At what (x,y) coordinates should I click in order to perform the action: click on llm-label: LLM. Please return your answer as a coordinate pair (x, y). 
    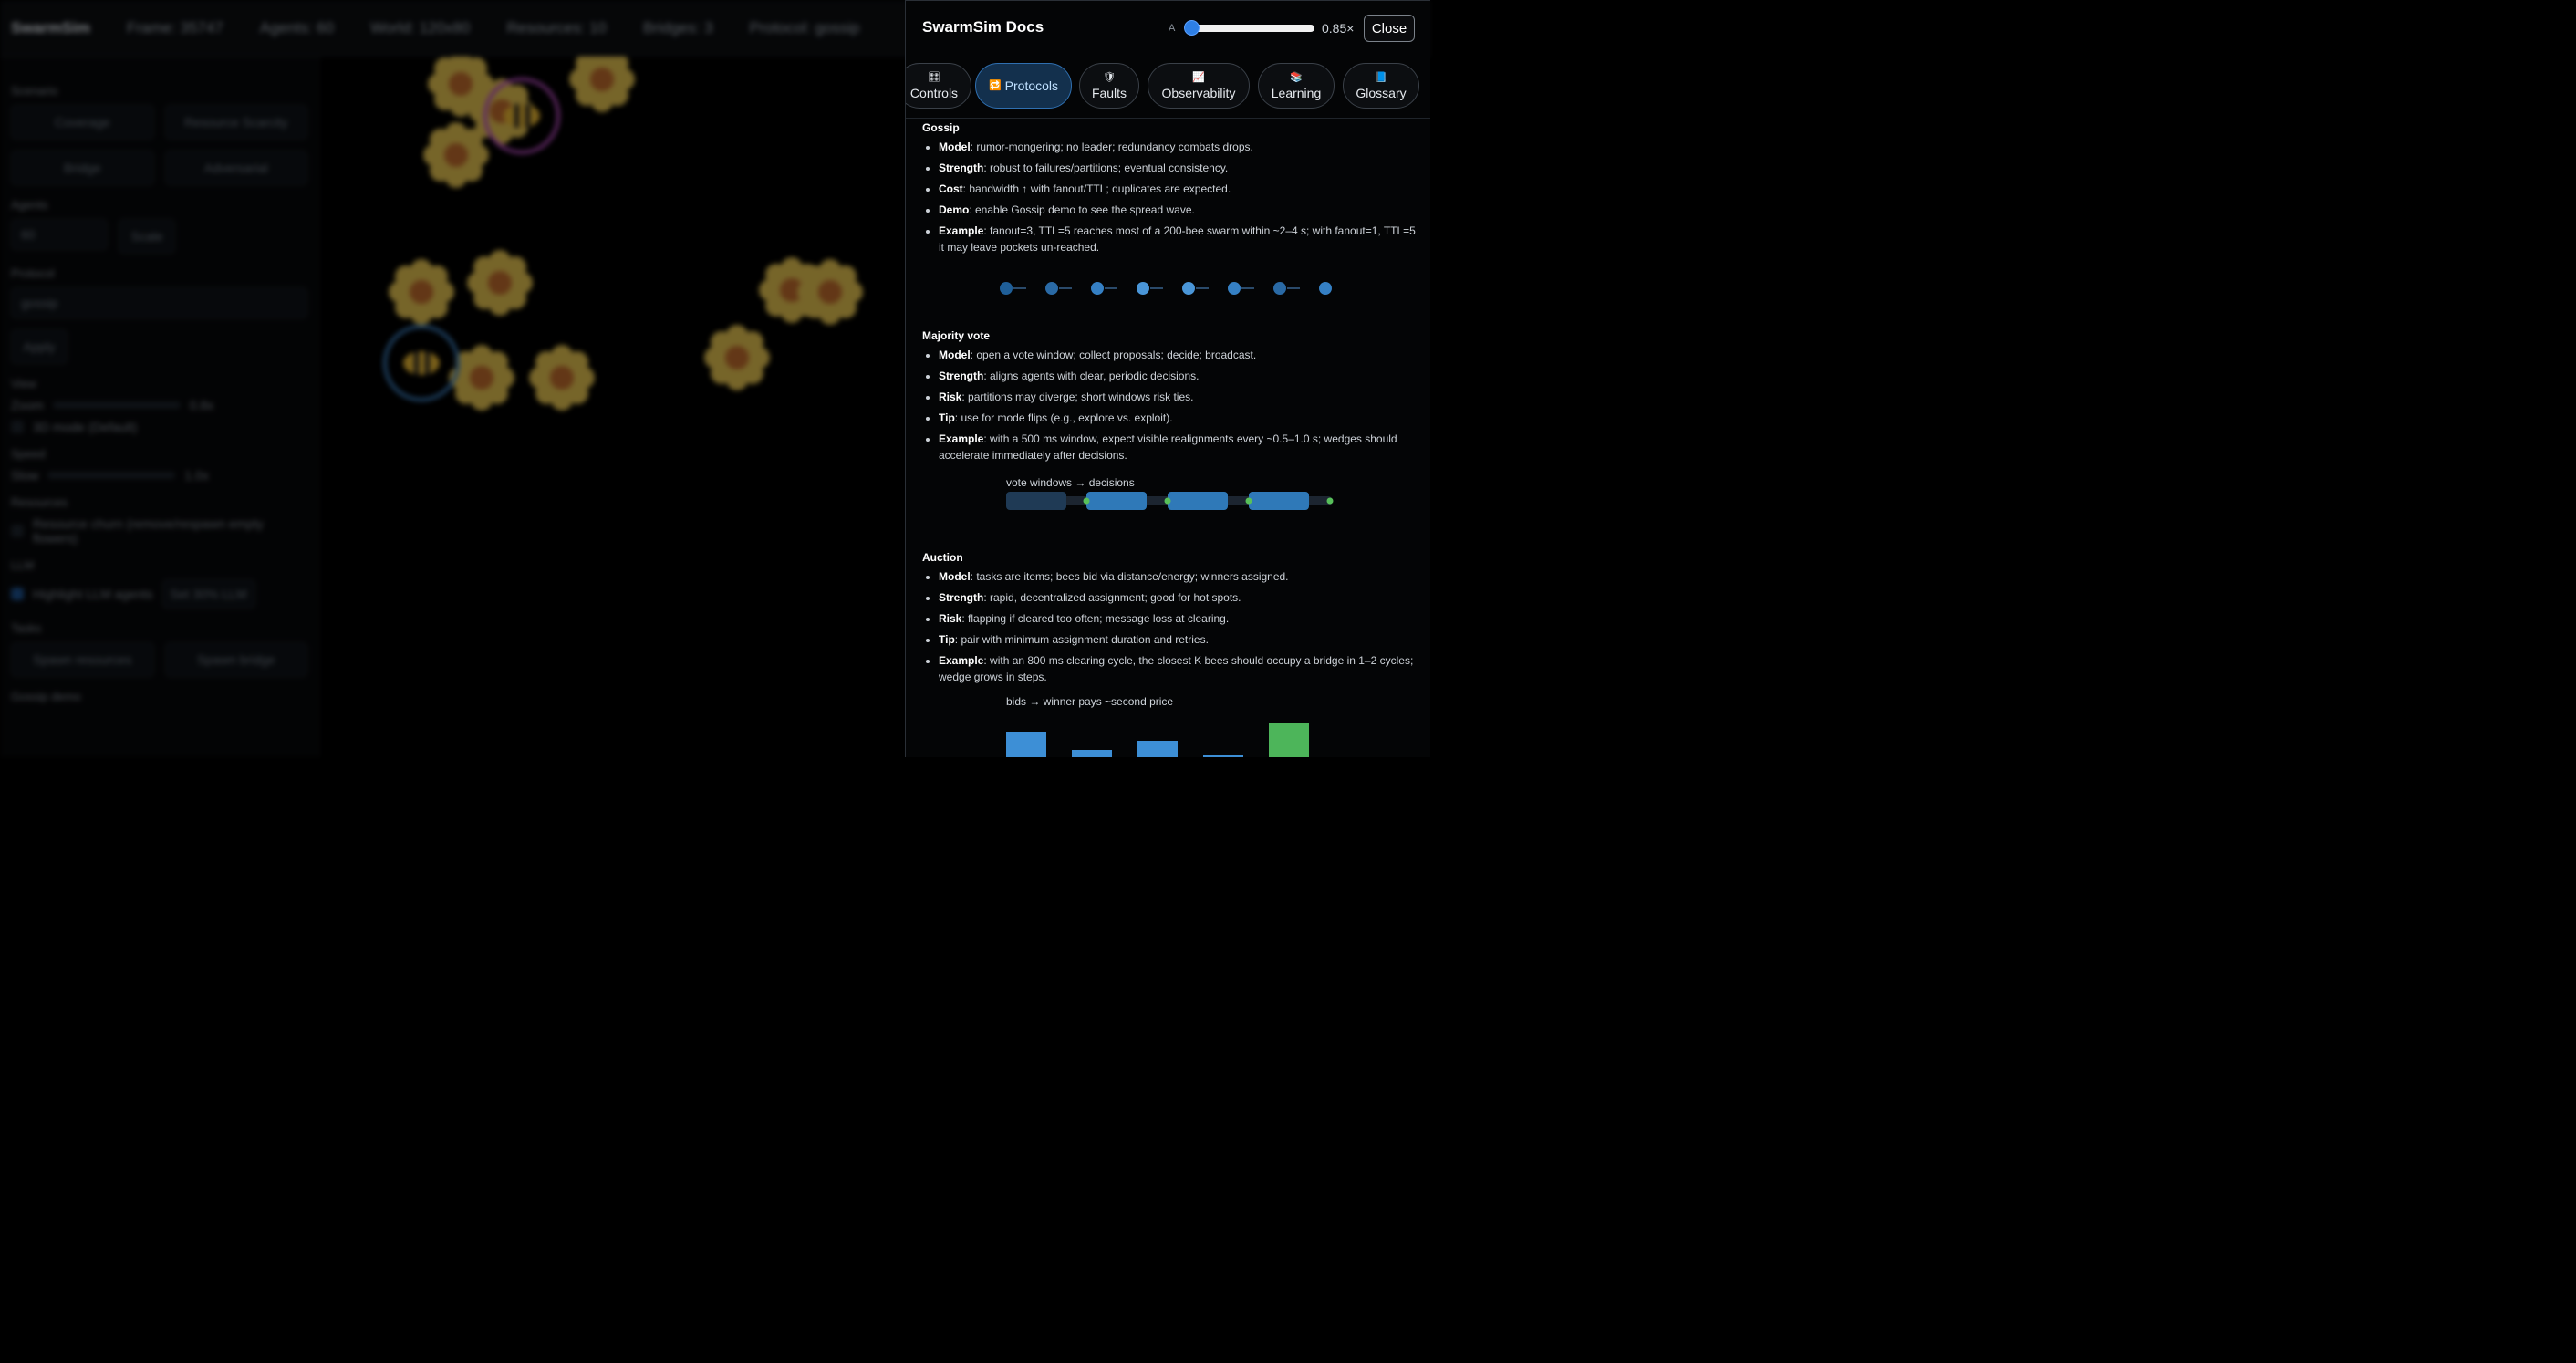
    Looking at the image, I should click on (23, 565).